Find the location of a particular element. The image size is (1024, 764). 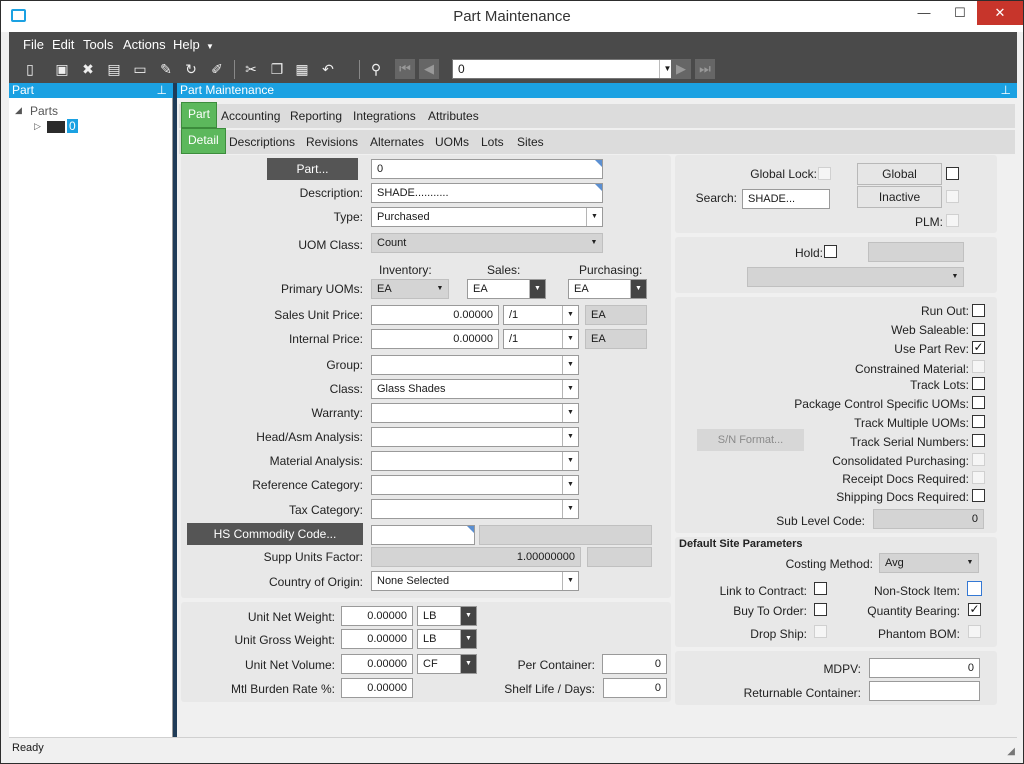

type-select: Purchased ▼ is located at coordinates (487, 217).